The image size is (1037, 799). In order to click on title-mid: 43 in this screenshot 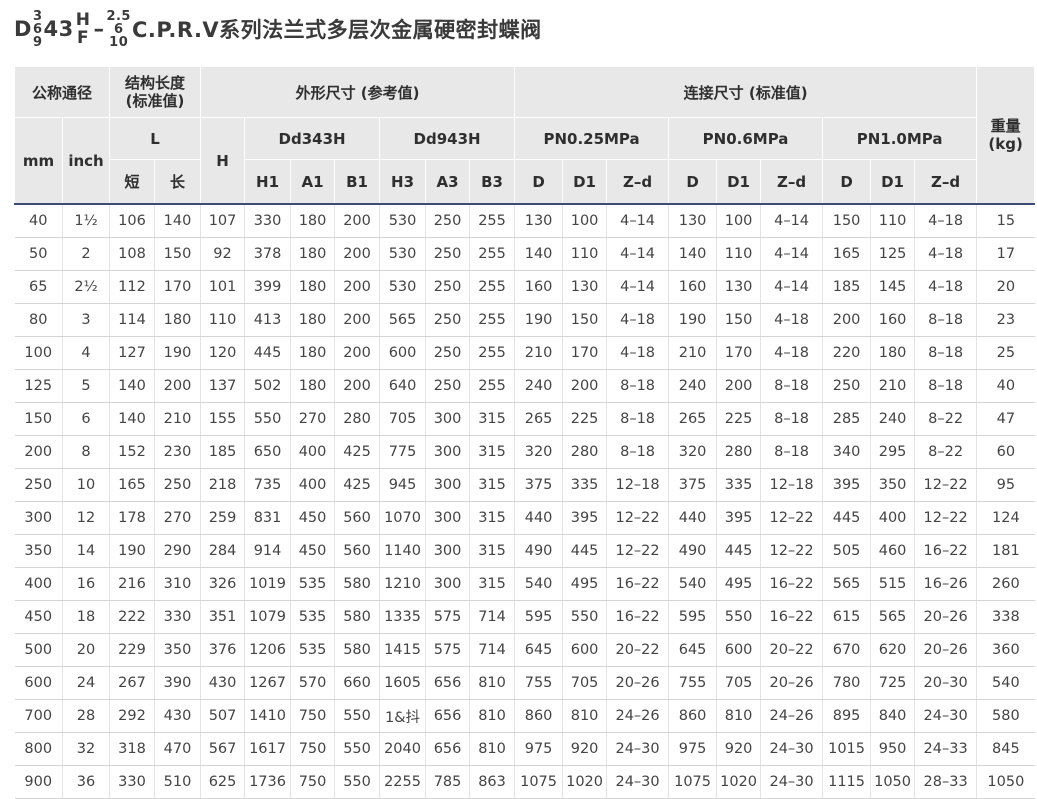, I will do `click(58, 29)`.